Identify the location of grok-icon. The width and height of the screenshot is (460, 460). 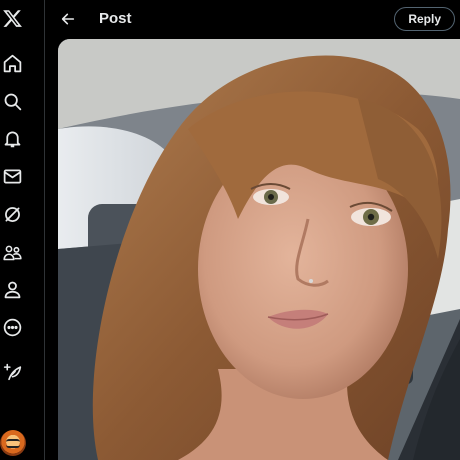
(12, 214).